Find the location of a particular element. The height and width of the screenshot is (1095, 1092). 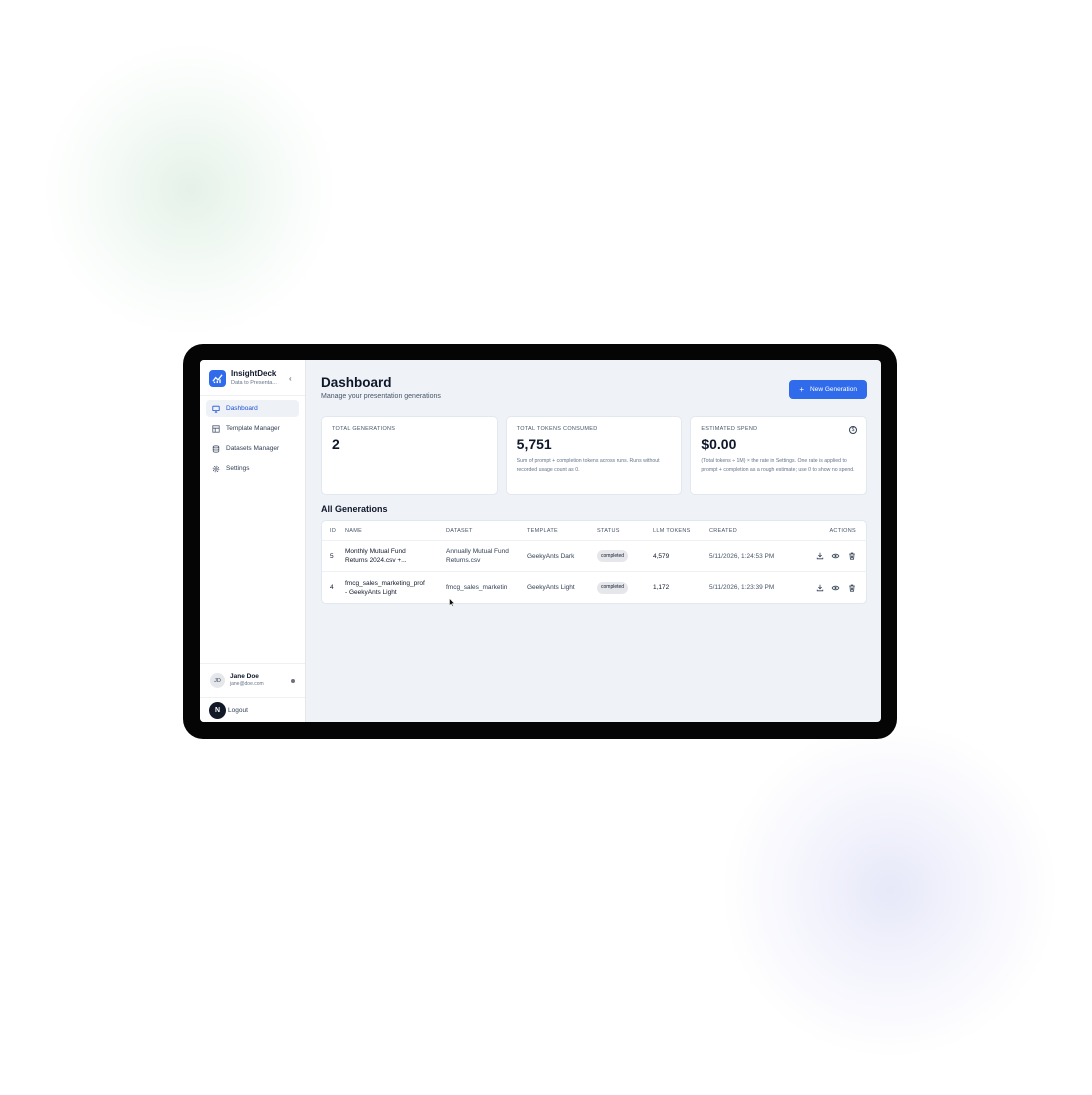

sidebar-item-label: Datasets Manager is located at coordinates (253, 448).